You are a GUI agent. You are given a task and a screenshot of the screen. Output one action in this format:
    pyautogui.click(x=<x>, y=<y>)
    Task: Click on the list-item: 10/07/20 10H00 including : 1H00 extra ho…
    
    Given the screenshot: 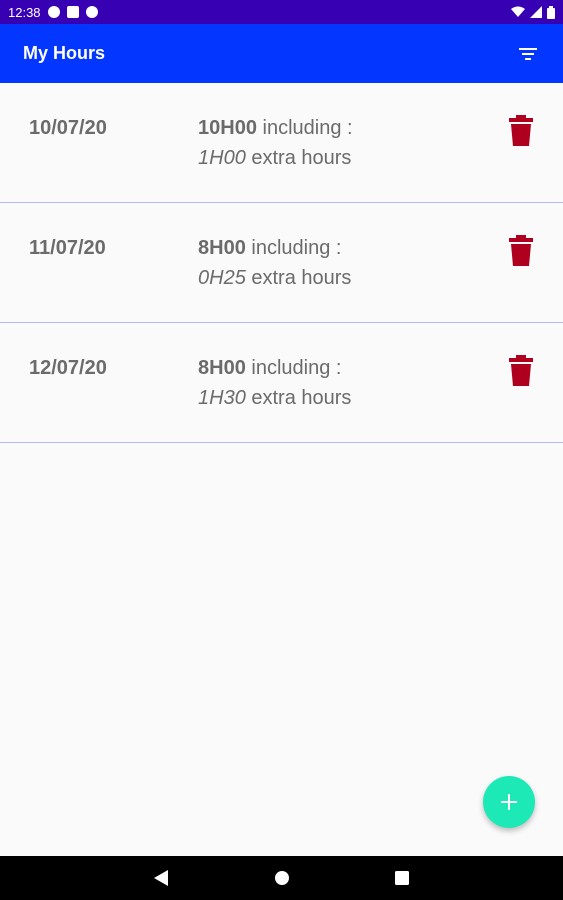 What is the action you would take?
    pyautogui.click(x=281, y=143)
    